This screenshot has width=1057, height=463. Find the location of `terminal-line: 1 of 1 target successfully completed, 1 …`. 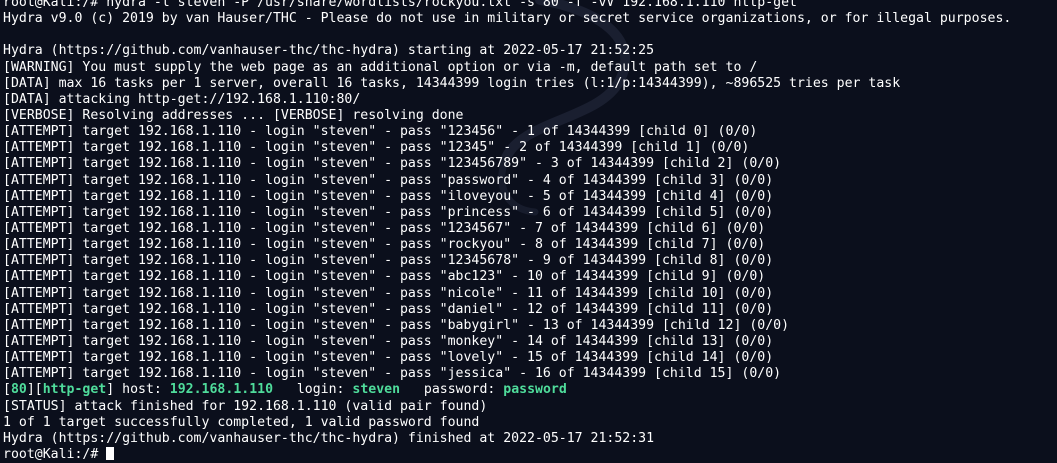

terminal-line: 1 of 1 target successfully completed, 1 … is located at coordinates (241, 422).